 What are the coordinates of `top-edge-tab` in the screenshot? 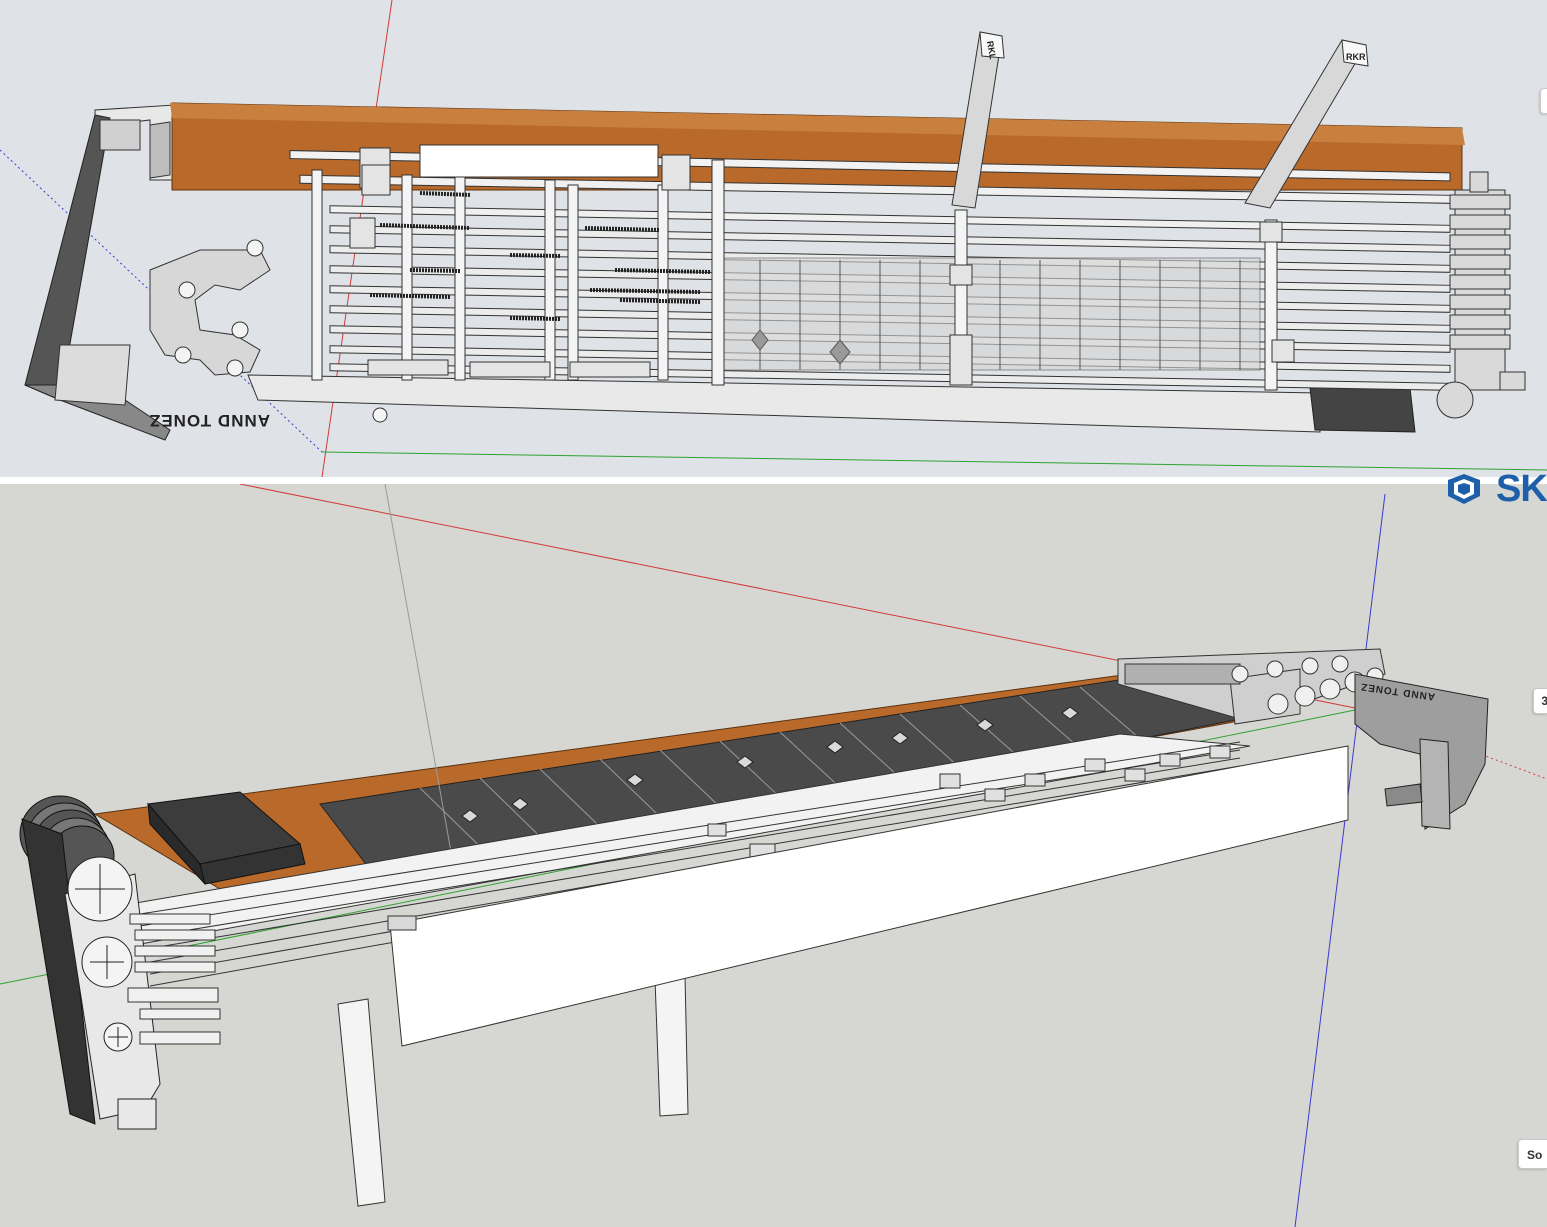 It's located at (1543, 101).